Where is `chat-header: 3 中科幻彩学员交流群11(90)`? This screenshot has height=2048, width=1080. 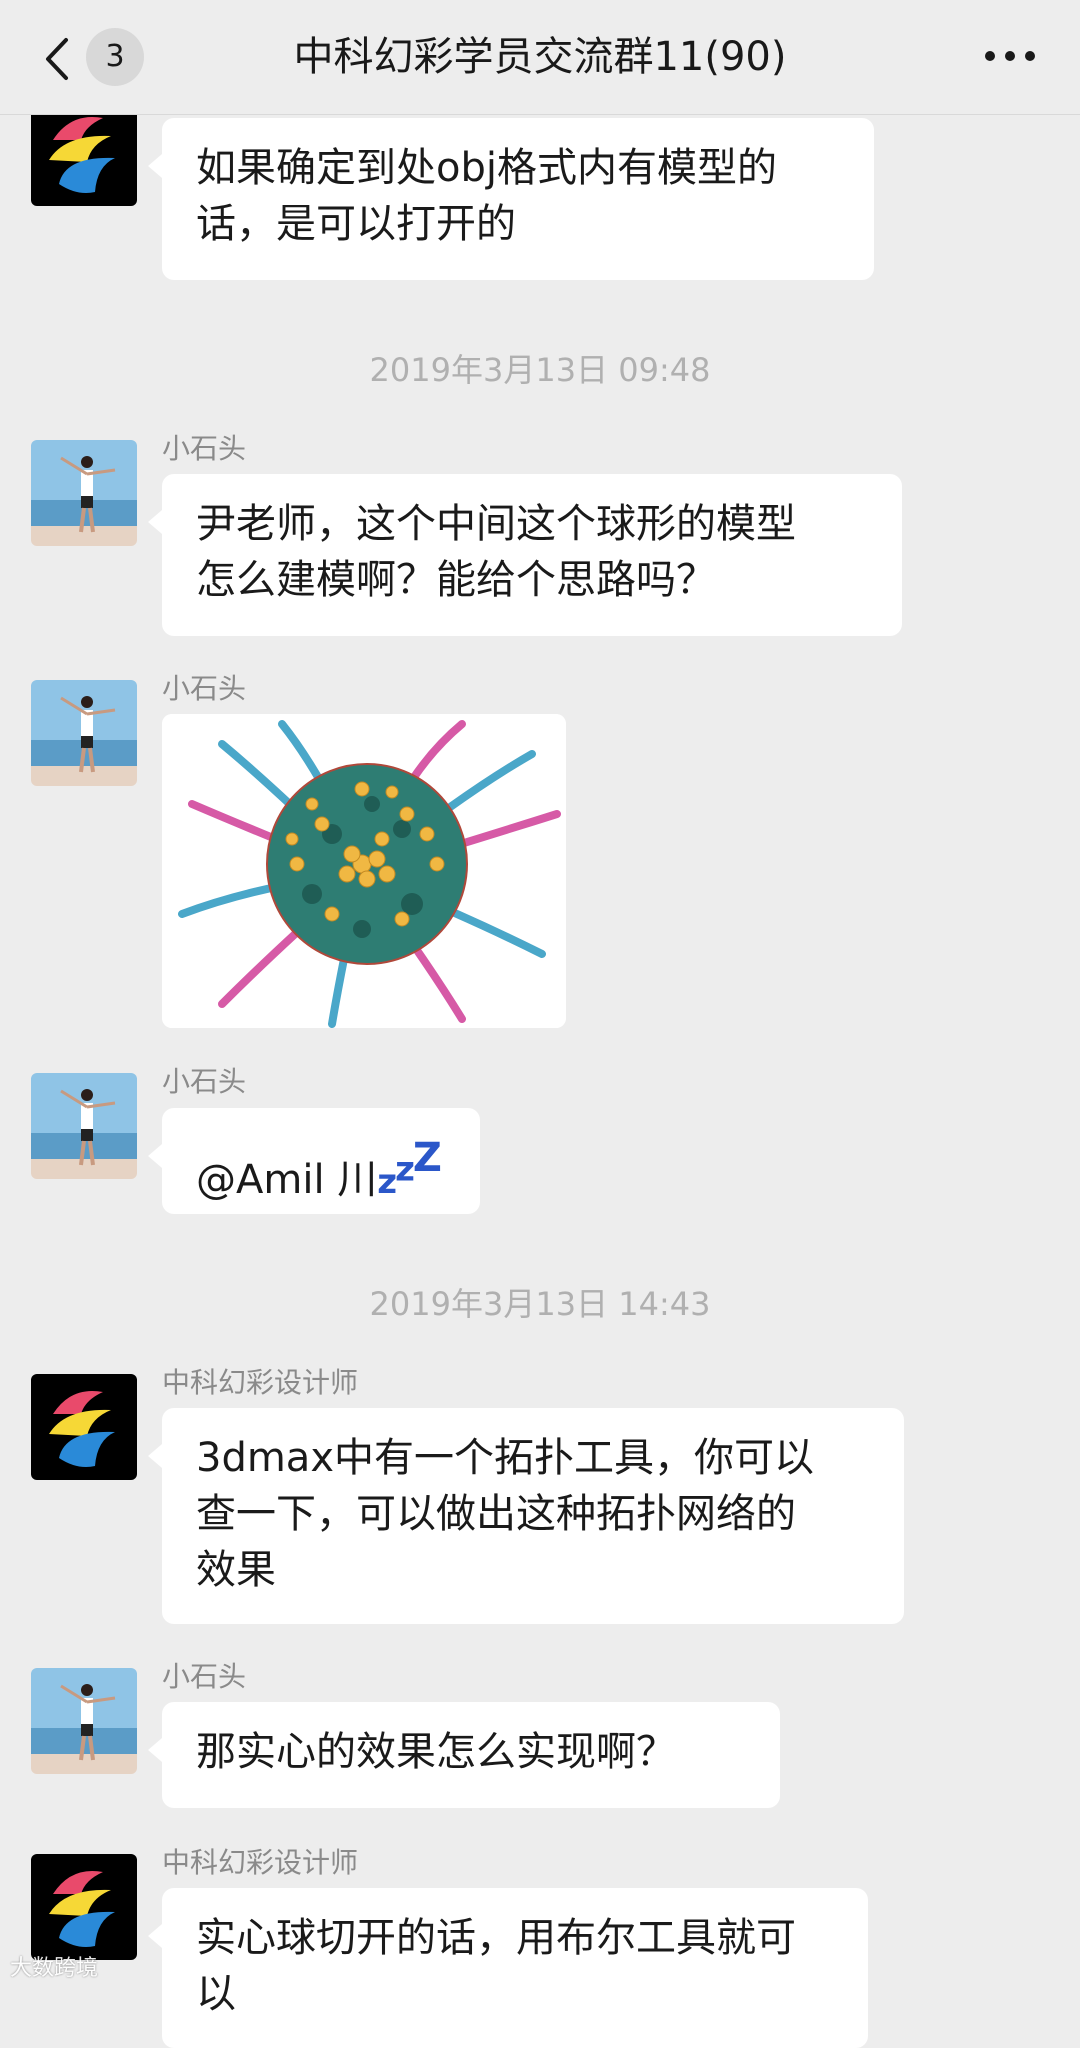 chat-header: 3 中科幻彩学员交流群11(90) is located at coordinates (540, 57).